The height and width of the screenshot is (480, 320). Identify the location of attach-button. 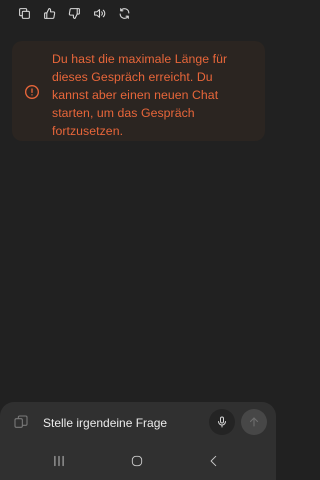
(21, 422).